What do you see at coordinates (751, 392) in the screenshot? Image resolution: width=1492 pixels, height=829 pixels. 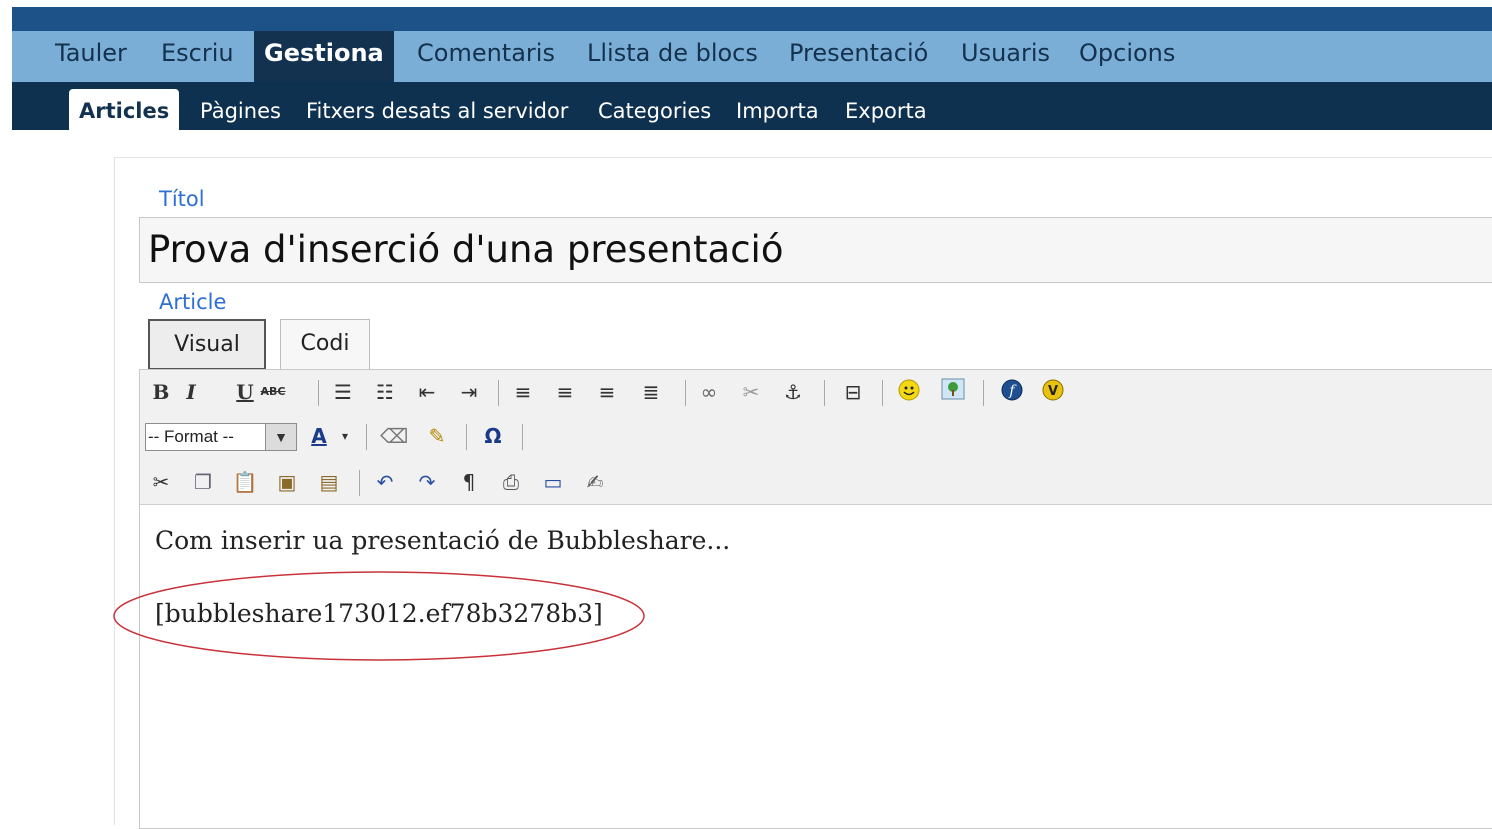 I see `unlink-icon: ✂` at bounding box center [751, 392].